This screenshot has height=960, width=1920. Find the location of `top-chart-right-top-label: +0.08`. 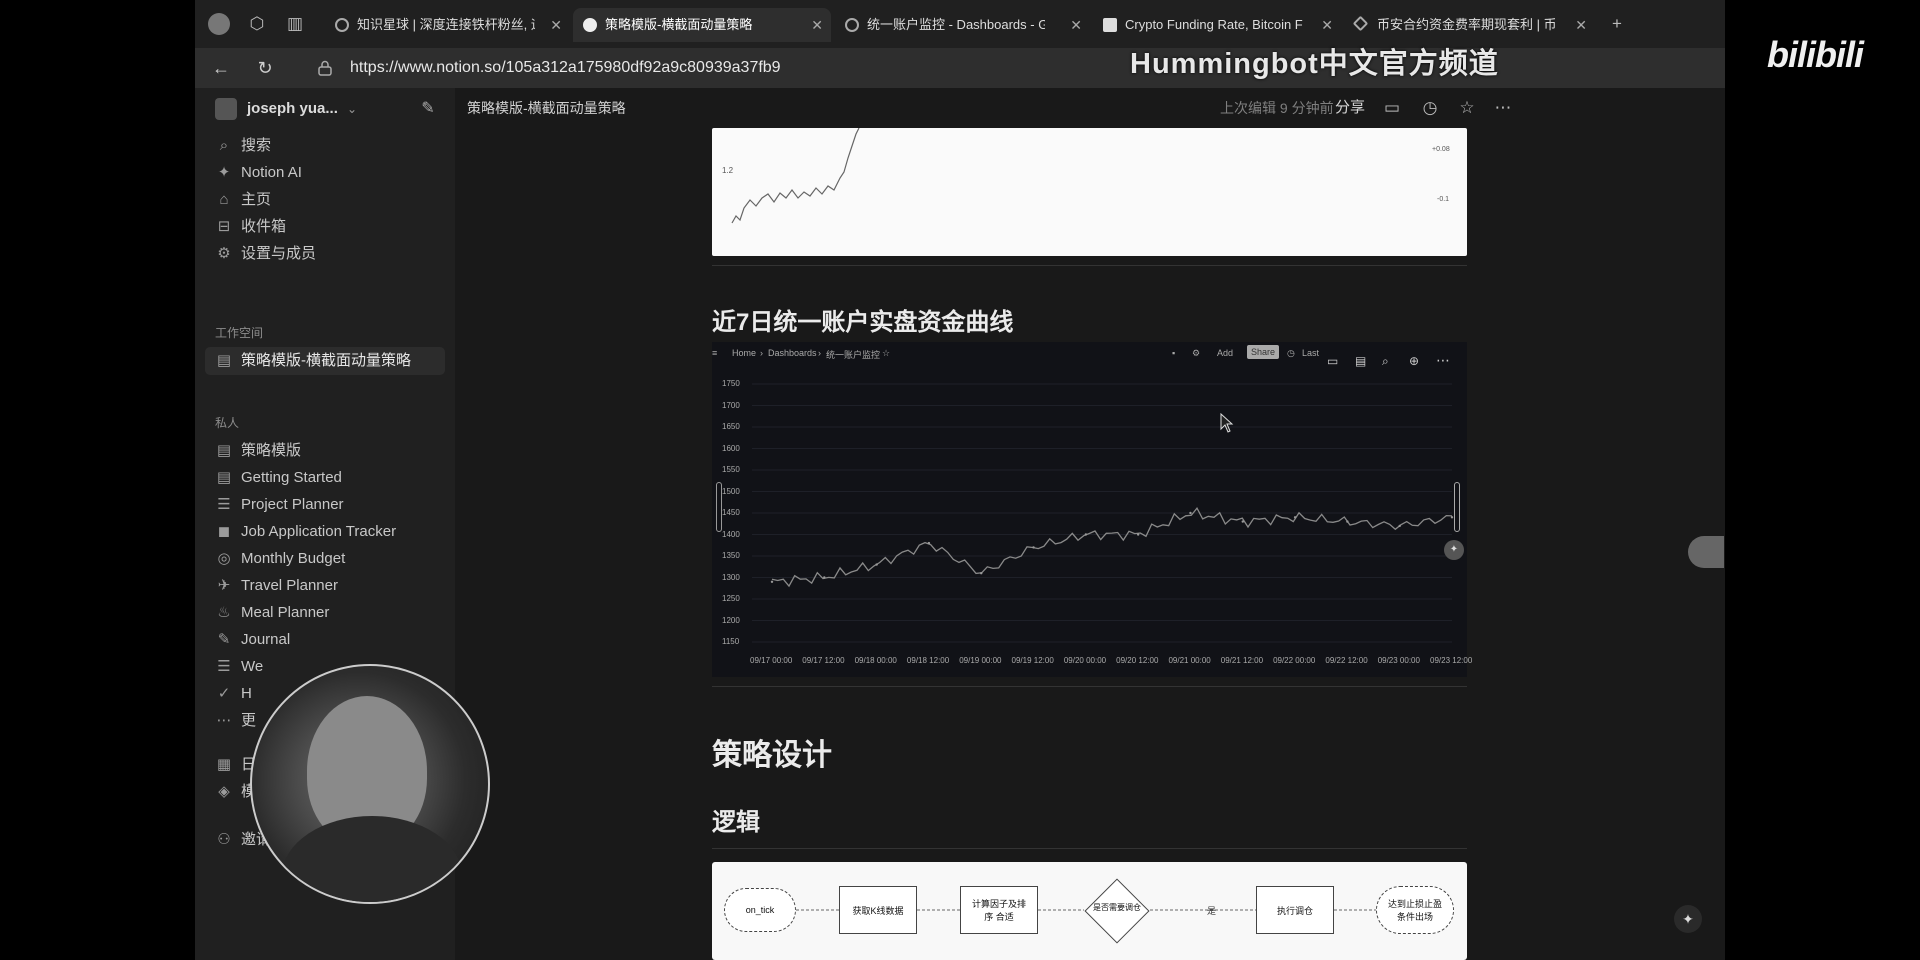

top-chart-right-top-label: +0.08 is located at coordinates (1441, 149).